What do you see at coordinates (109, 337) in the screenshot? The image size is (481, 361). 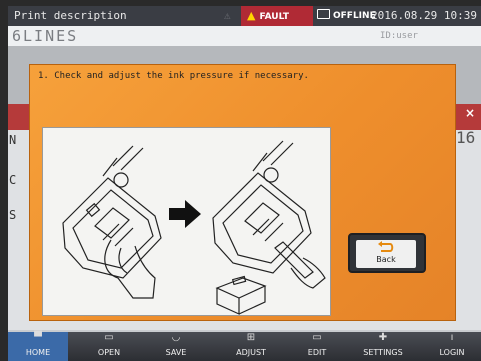 I see `open-icon: ▭` at bounding box center [109, 337].